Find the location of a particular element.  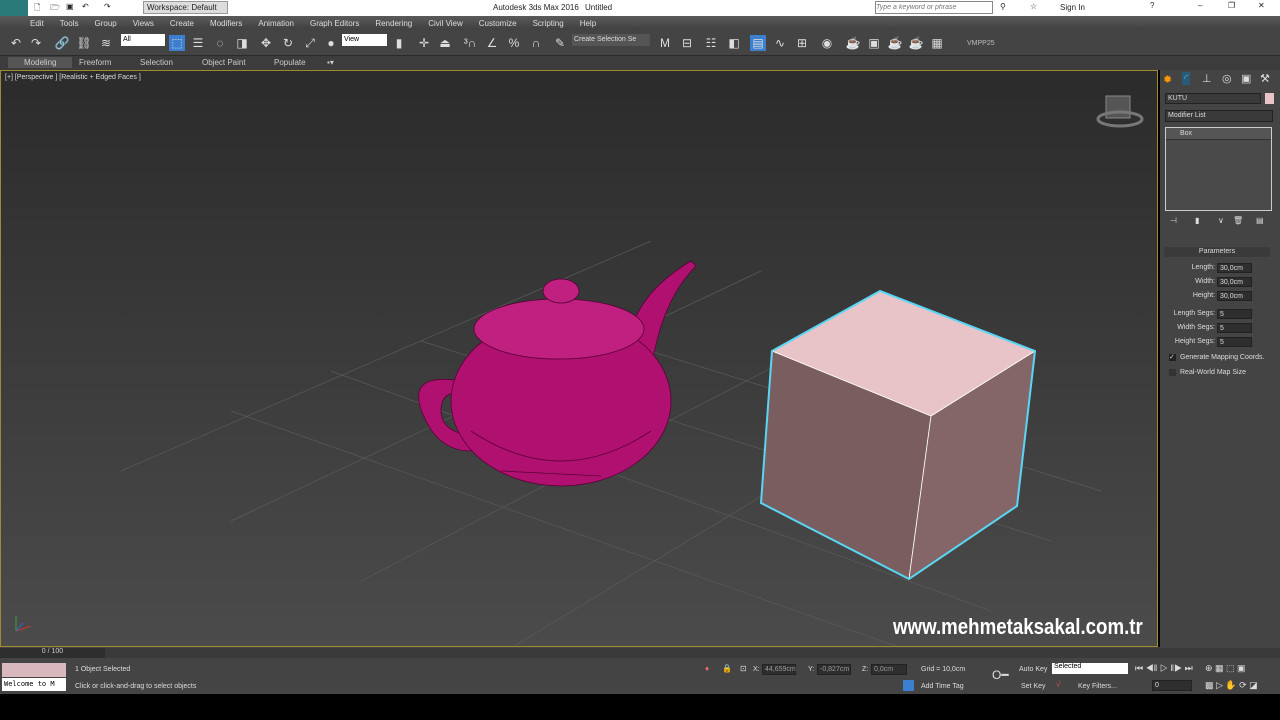

redo-icon: ↷ is located at coordinates (107, 6).